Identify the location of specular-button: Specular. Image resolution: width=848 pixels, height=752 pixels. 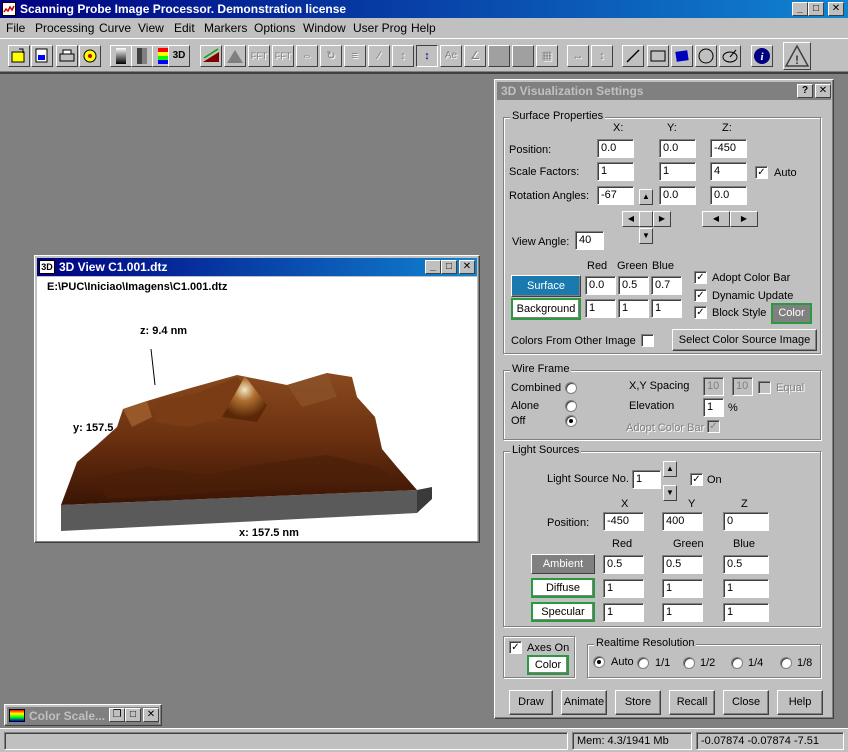
(563, 612).